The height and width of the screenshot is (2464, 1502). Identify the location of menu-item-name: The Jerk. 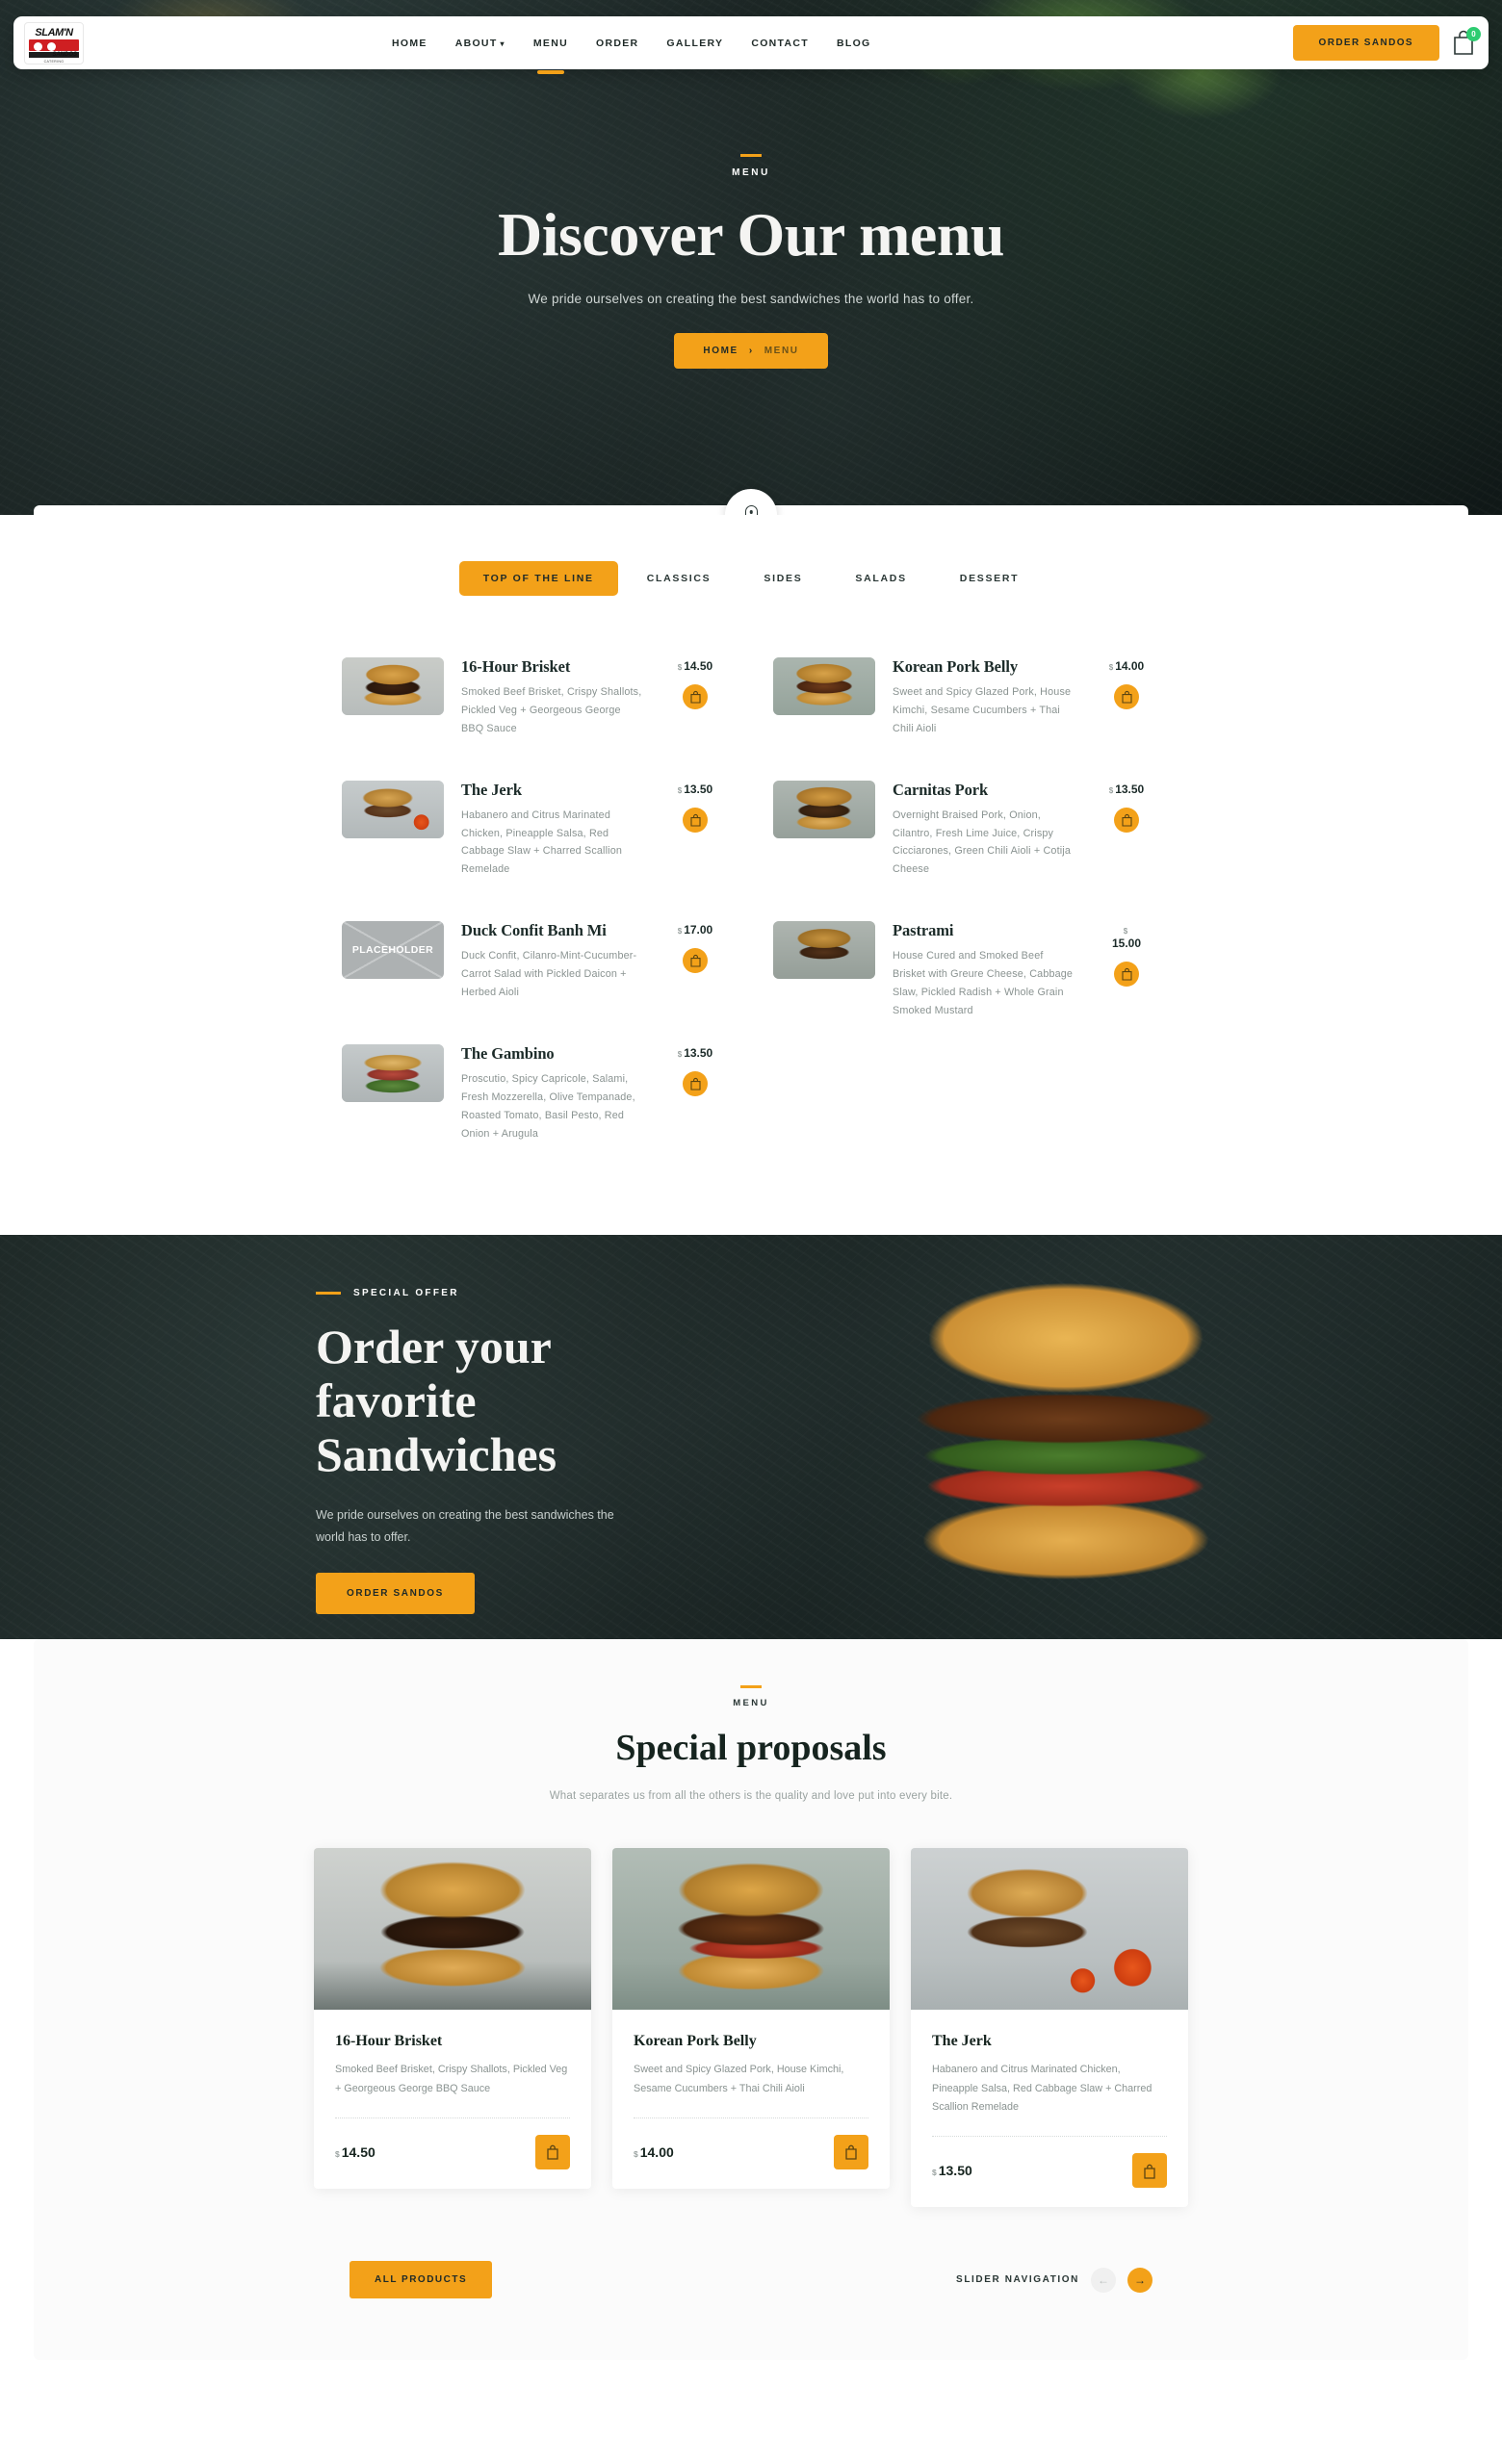
(492, 789).